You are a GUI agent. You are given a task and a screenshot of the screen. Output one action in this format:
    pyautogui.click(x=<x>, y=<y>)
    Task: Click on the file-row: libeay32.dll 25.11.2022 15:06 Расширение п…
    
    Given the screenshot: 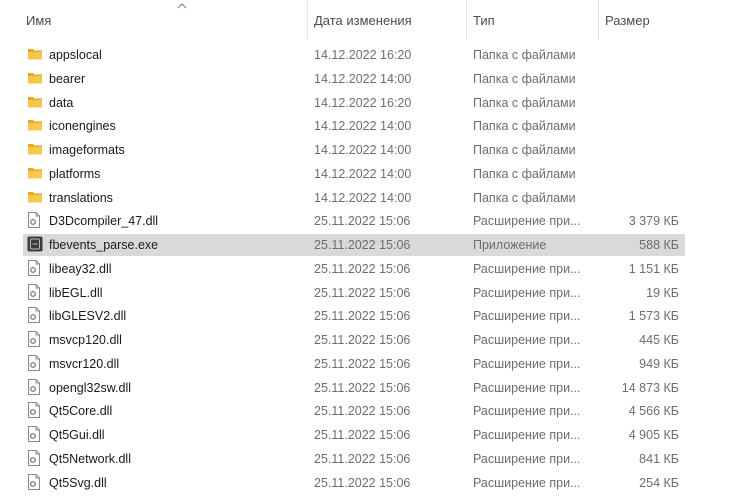 What is the action you would take?
    pyautogui.click(x=365, y=269)
    